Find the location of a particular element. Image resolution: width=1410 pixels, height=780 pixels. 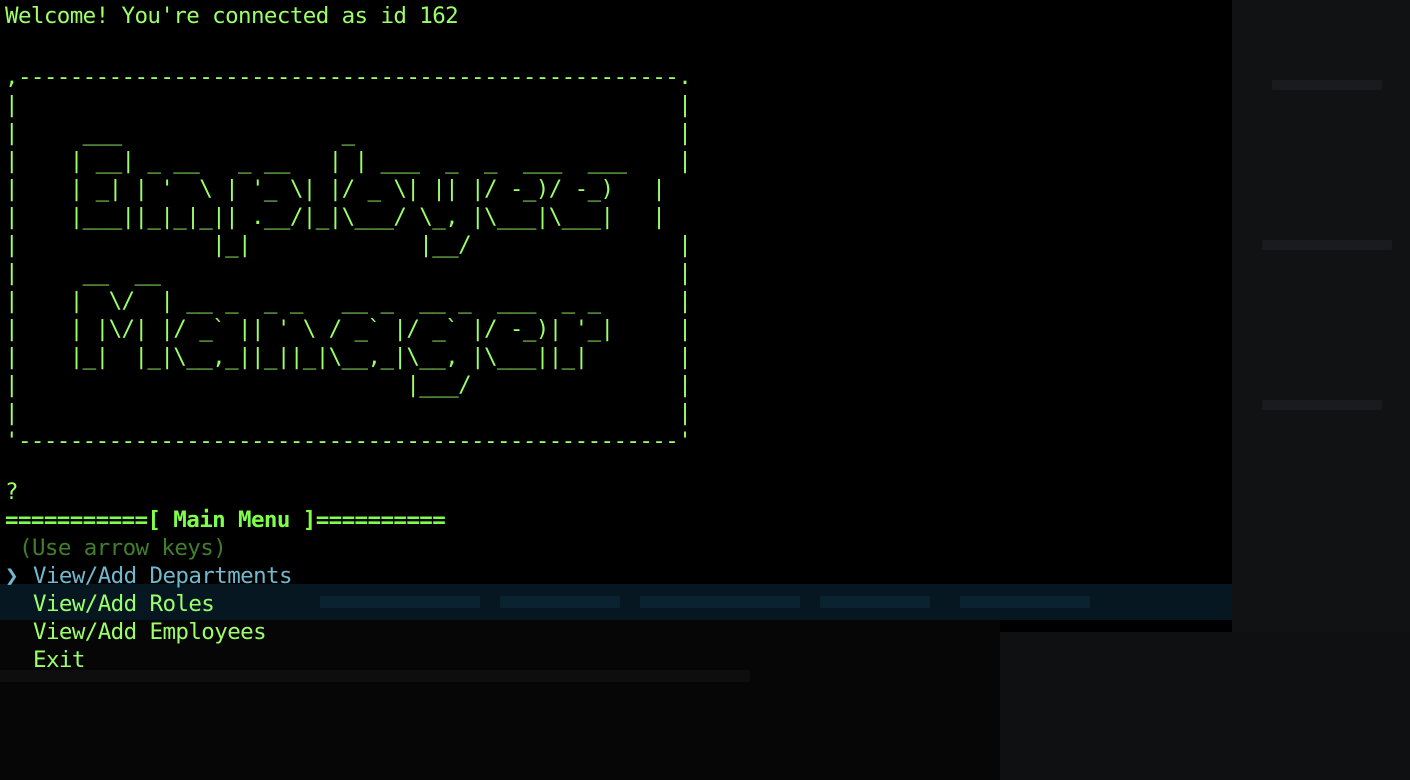

selection-pointer-icon: ❯ is located at coordinates (12, 576).